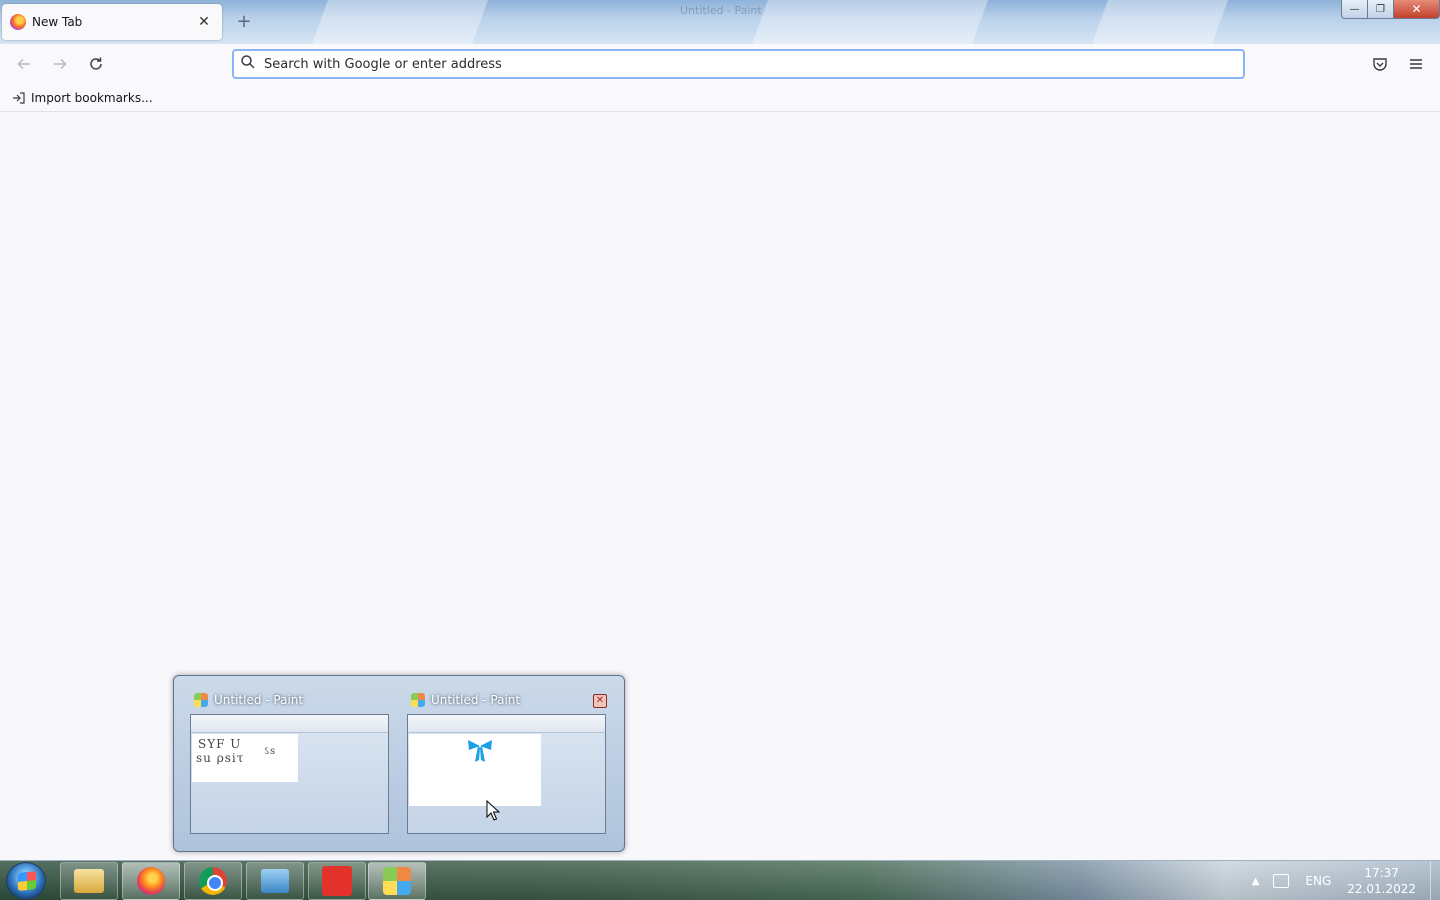 Image resolution: width=1440 pixels, height=900 pixels. I want to click on navigation-toolbar, so click(720, 64).